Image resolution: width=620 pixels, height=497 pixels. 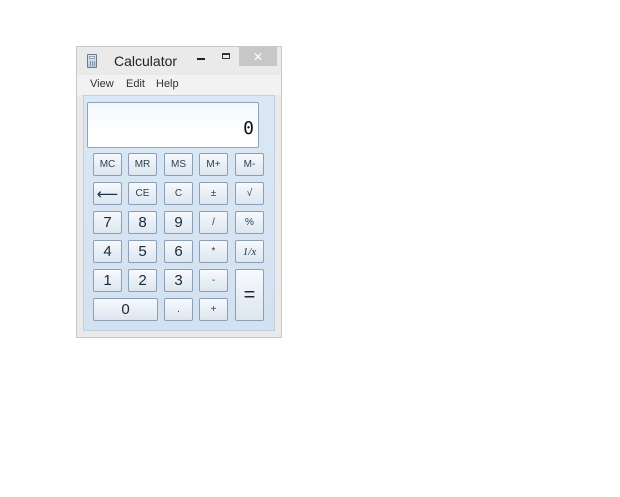 I want to click on maximize-button, so click(x=226, y=57).